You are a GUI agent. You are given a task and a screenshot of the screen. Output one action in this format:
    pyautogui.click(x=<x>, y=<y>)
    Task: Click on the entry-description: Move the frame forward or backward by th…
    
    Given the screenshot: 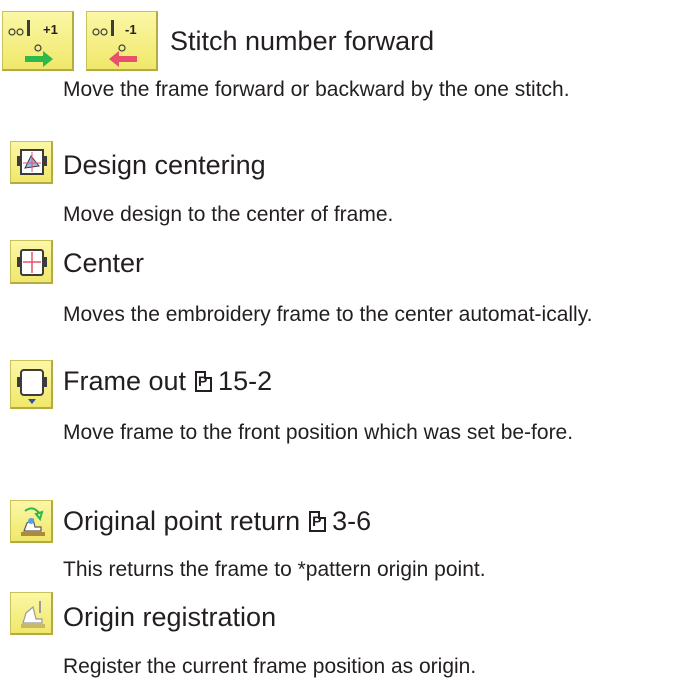 What is the action you would take?
    pyautogui.click(x=316, y=89)
    